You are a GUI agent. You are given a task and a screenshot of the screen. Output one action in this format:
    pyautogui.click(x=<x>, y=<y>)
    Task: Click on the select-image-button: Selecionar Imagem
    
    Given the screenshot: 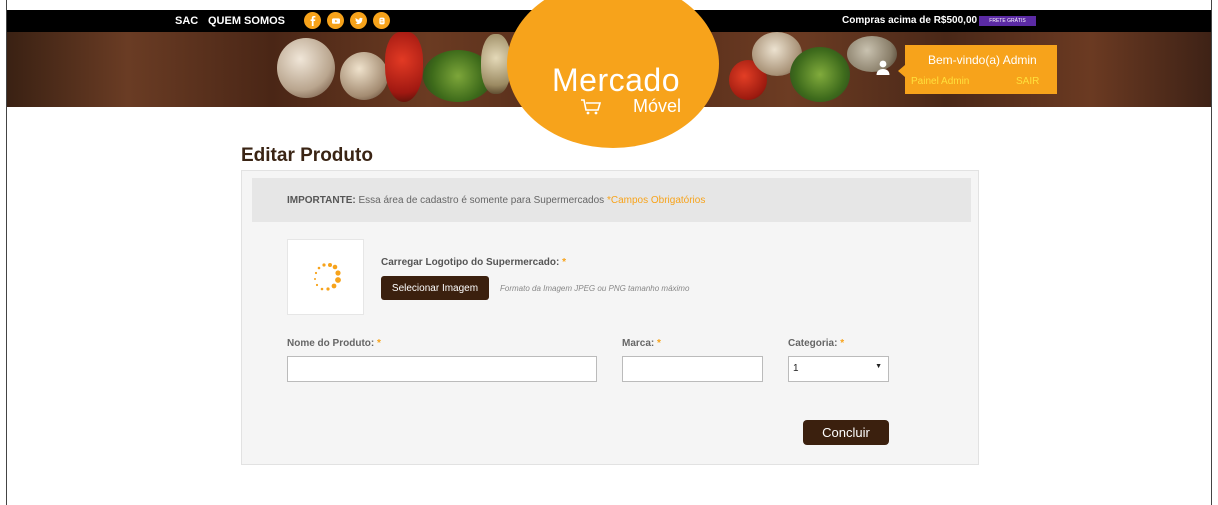 What is the action you would take?
    pyautogui.click(x=435, y=288)
    